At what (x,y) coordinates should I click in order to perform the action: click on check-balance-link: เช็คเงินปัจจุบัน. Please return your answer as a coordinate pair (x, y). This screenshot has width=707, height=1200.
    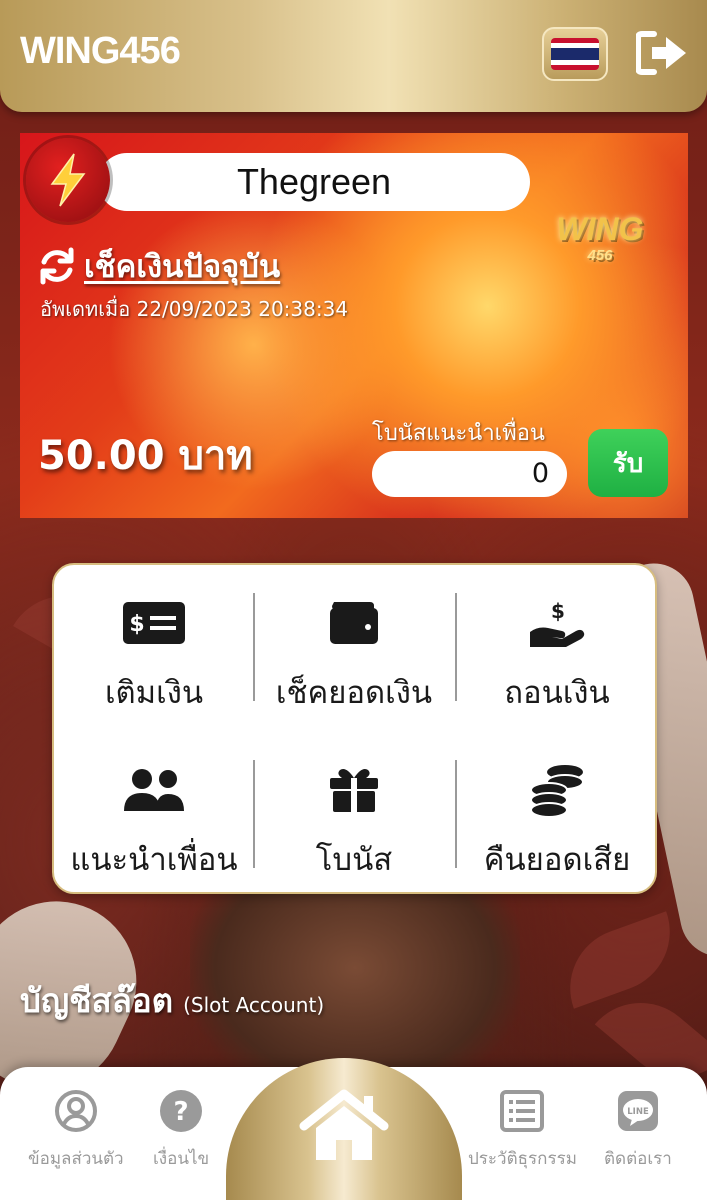
    Looking at the image, I should click on (159, 266).